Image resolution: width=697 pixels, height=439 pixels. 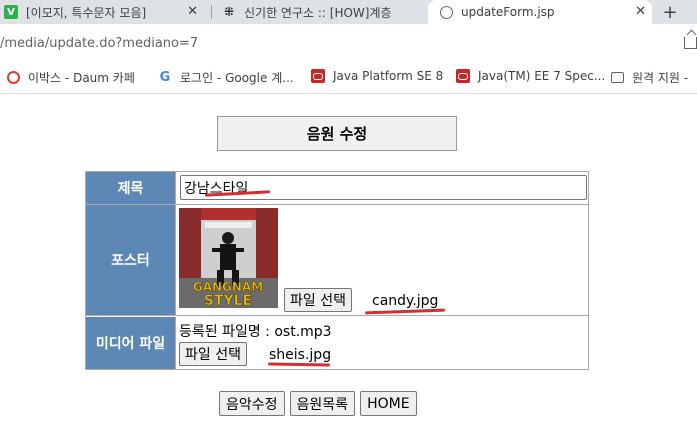 I want to click on bookmark-remote: 원격 지원 -, so click(x=649, y=77).